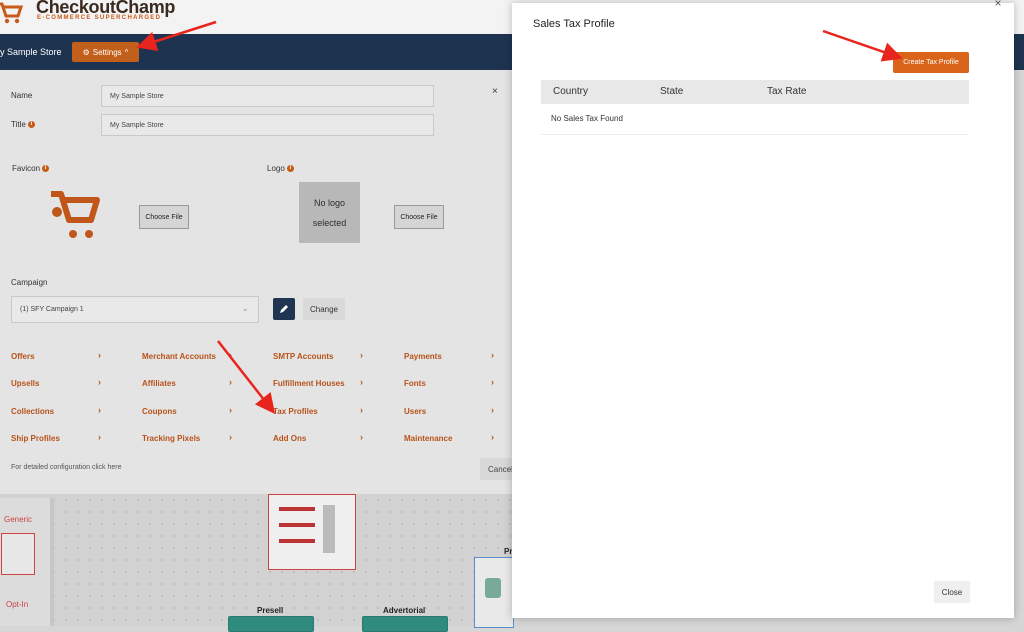  What do you see at coordinates (22, 95) in the screenshot?
I see `name-label: Name` at bounding box center [22, 95].